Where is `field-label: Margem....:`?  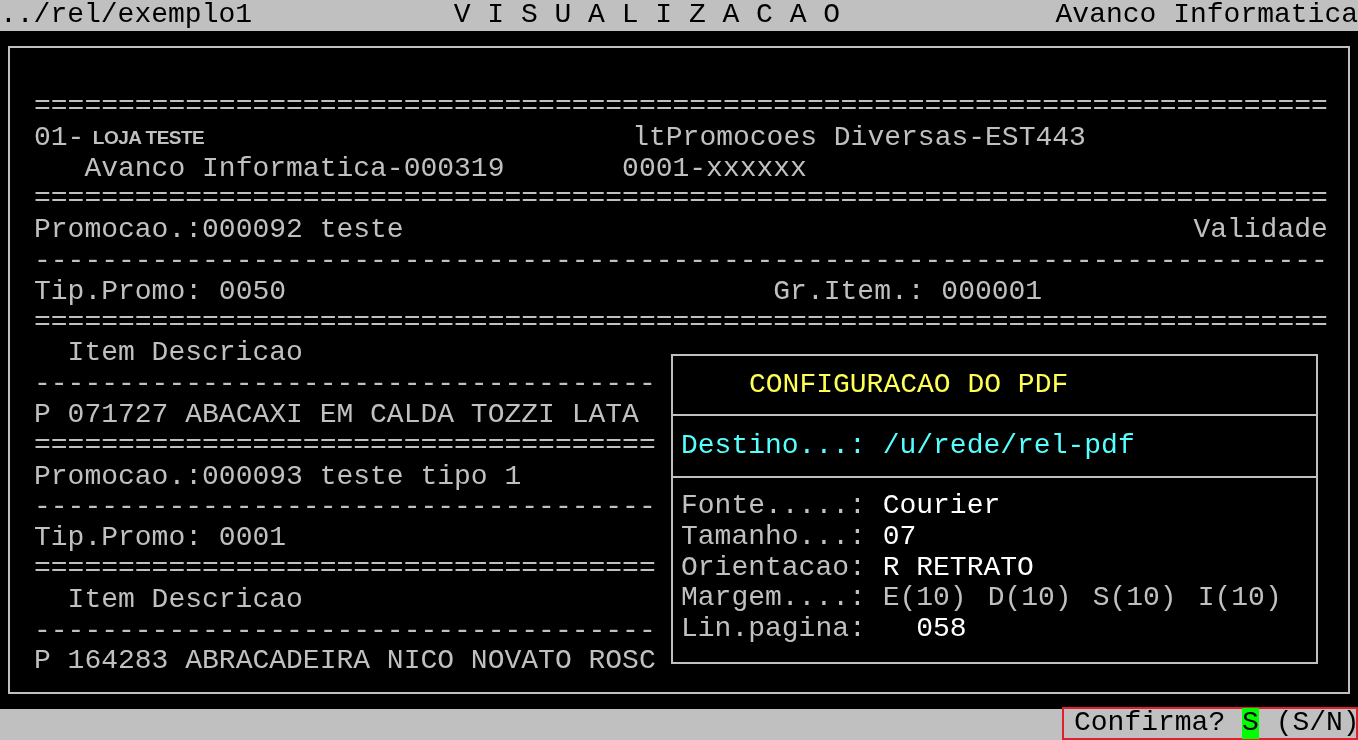
field-label: Margem....: is located at coordinates (773, 598).